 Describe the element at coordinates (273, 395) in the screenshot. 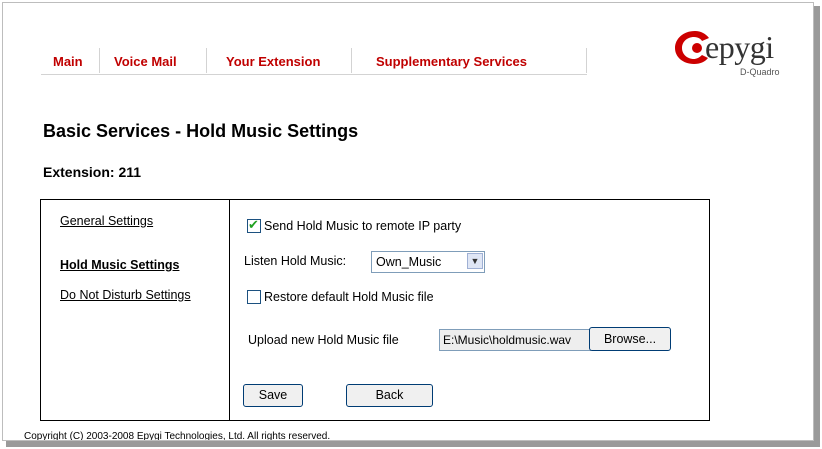

I see `save-button: Save` at that location.